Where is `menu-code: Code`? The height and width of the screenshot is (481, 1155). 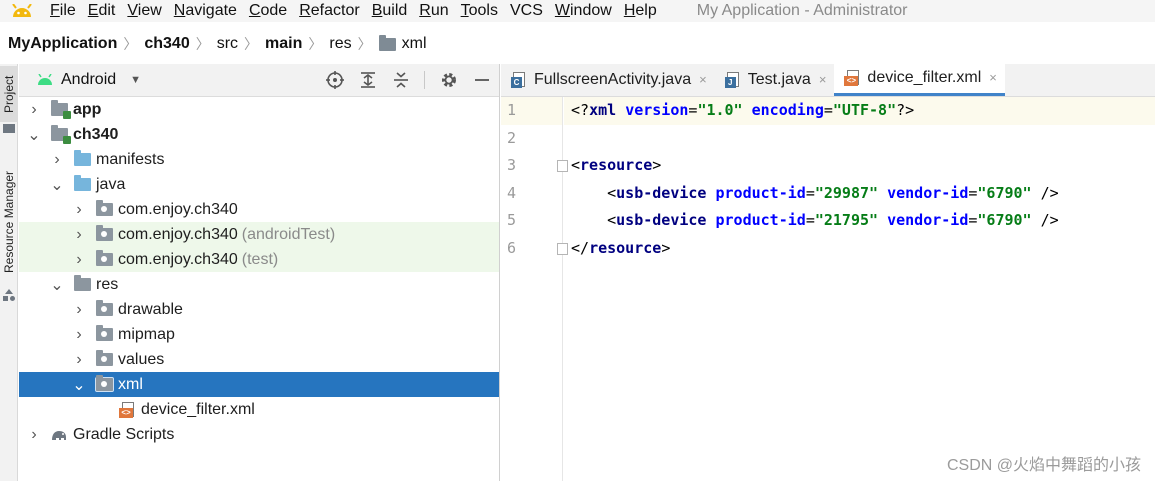
menu-code: Code is located at coordinates (268, 11).